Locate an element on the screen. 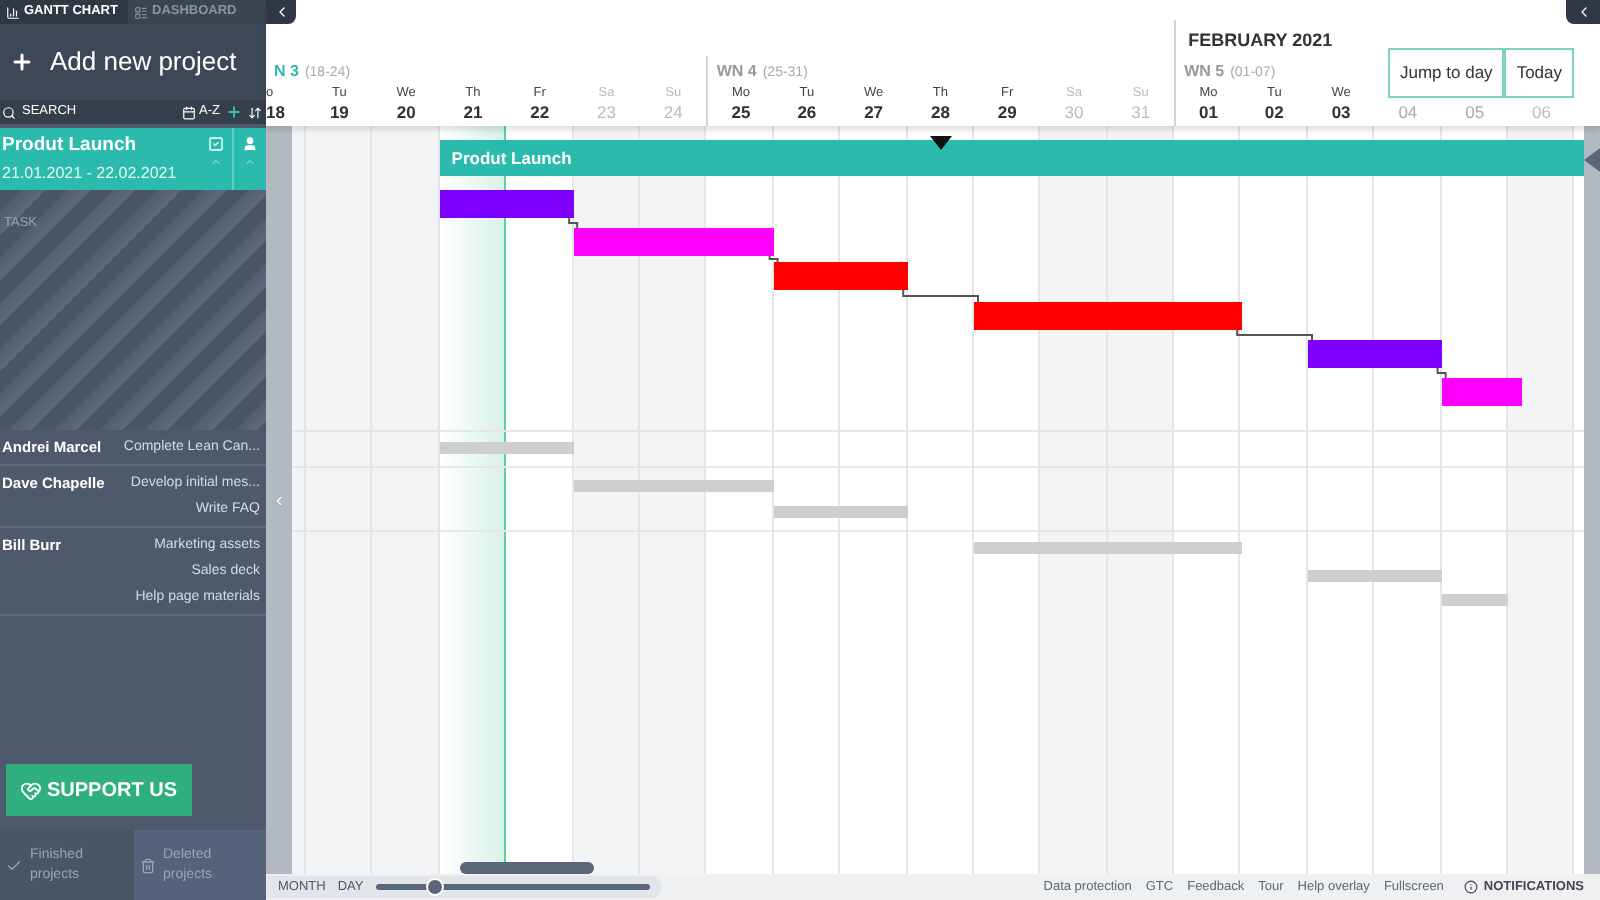  zoom-slider-thumb is located at coordinates (434, 887).